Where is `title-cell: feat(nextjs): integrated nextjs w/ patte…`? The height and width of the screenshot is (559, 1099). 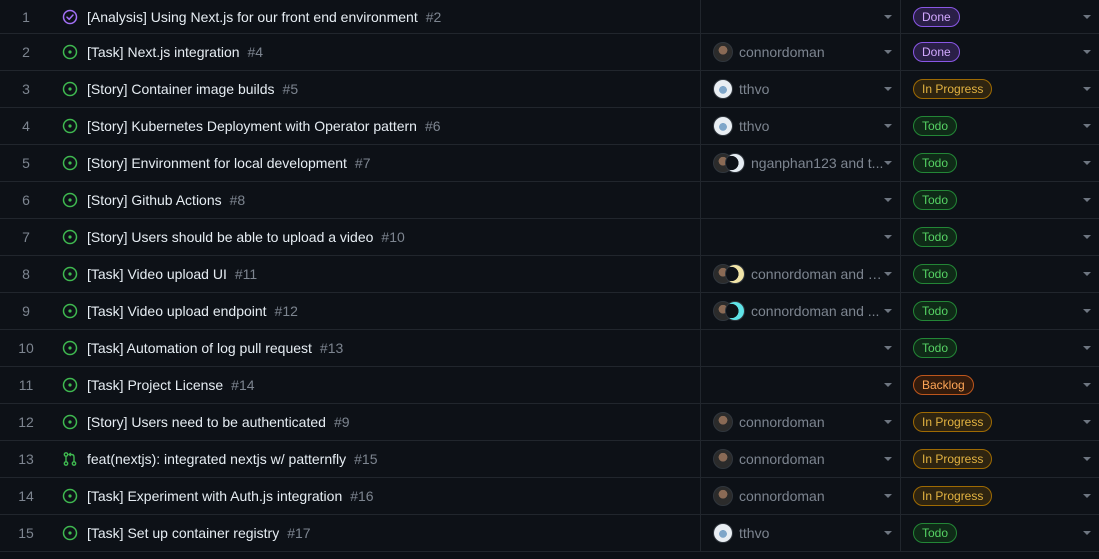
title-cell: feat(nextjs): integrated nextjs w/ patte… is located at coordinates (376, 459).